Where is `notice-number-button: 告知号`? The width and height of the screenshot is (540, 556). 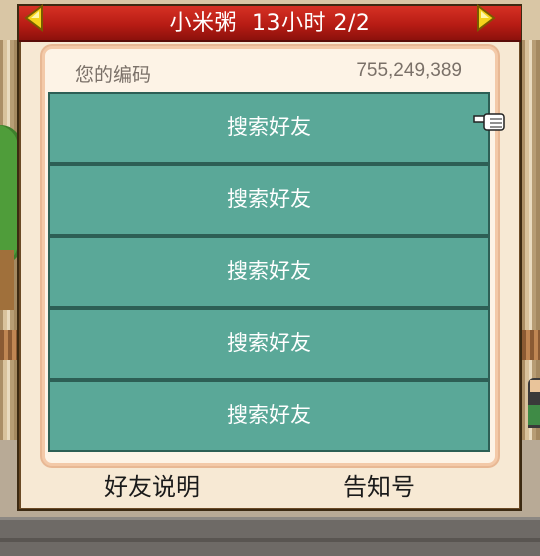 notice-number-button: 告知号 is located at coordinates (379, 487).